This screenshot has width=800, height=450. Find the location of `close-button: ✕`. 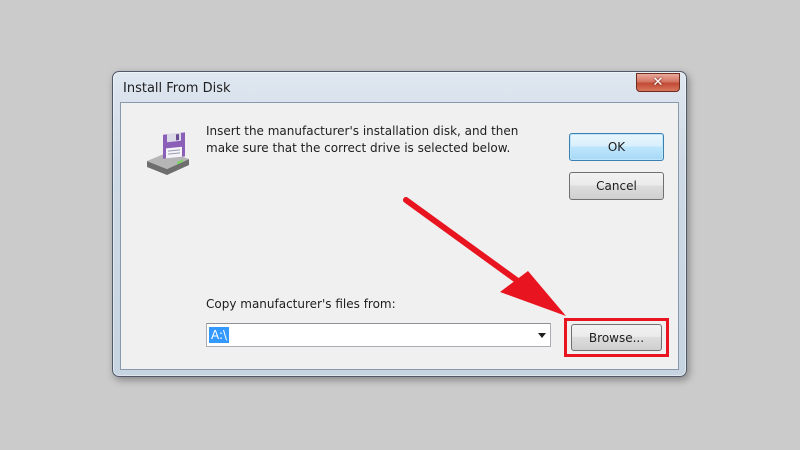

close-button: ✕ is located at coordinates (658, 82).